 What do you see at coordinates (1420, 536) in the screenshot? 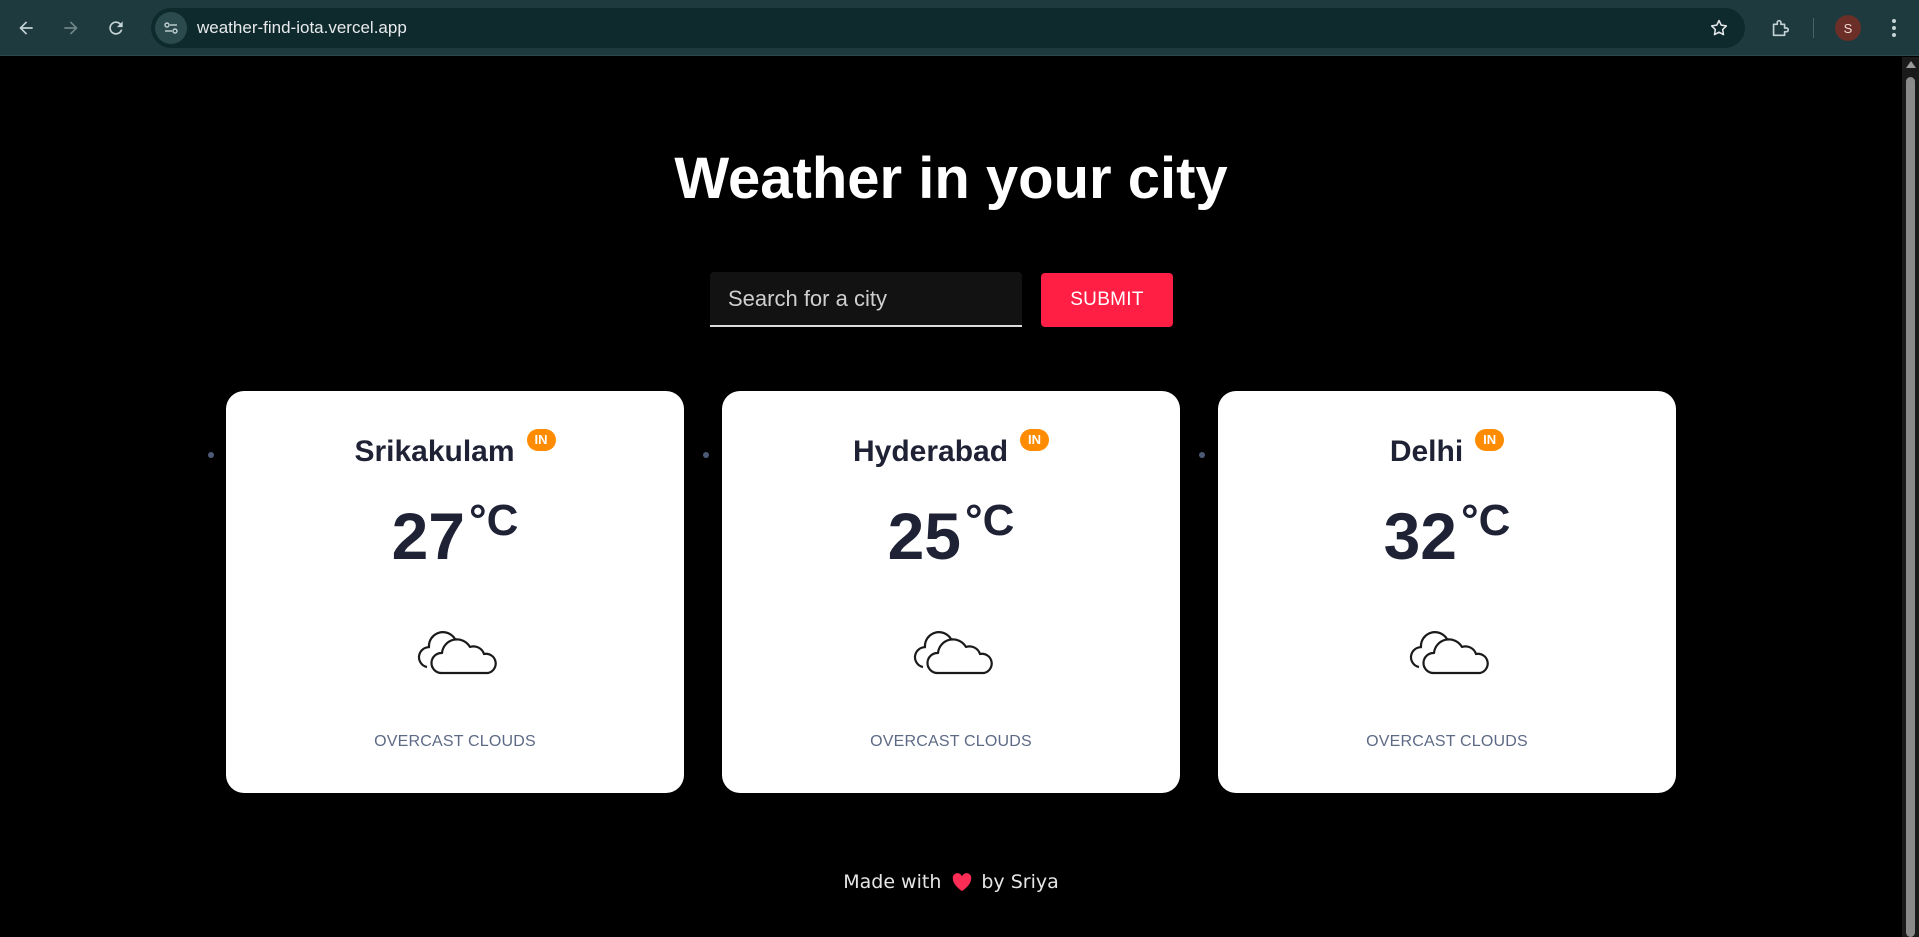
I see `temperature-value: 32` at bounding box center [1420, 536].